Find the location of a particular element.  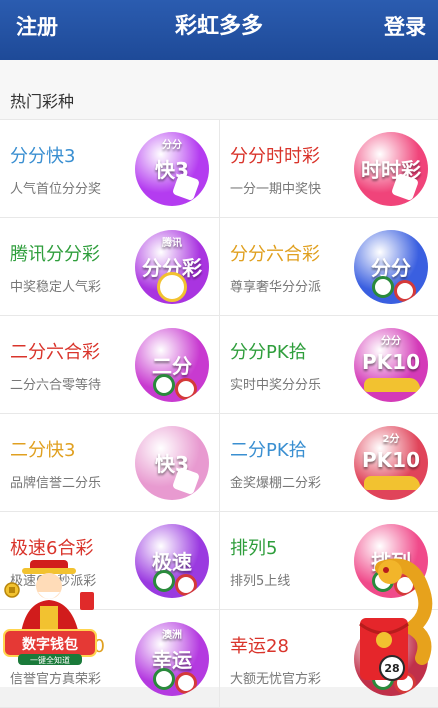

lottery-name: 排列5 is located at coordinates (254, 548).